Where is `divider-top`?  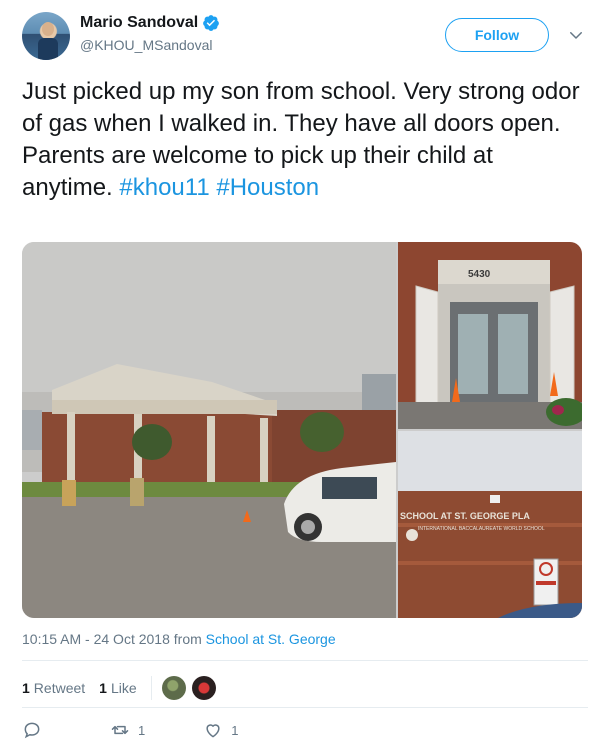
divider-top is located at coordinates (305, 660).